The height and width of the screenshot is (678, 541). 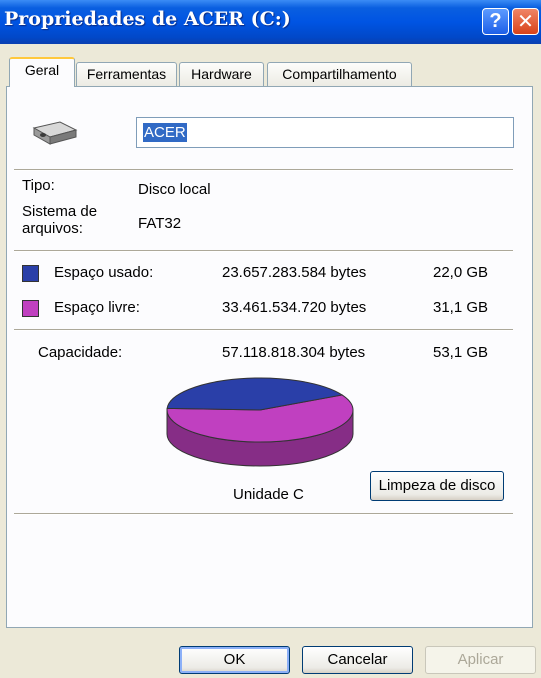 What do you see at coordinates (294, 272) in the screenshot?
I see `used-space-bytes: 23.657.283.584 bytes` at bounding box center [294, 272].